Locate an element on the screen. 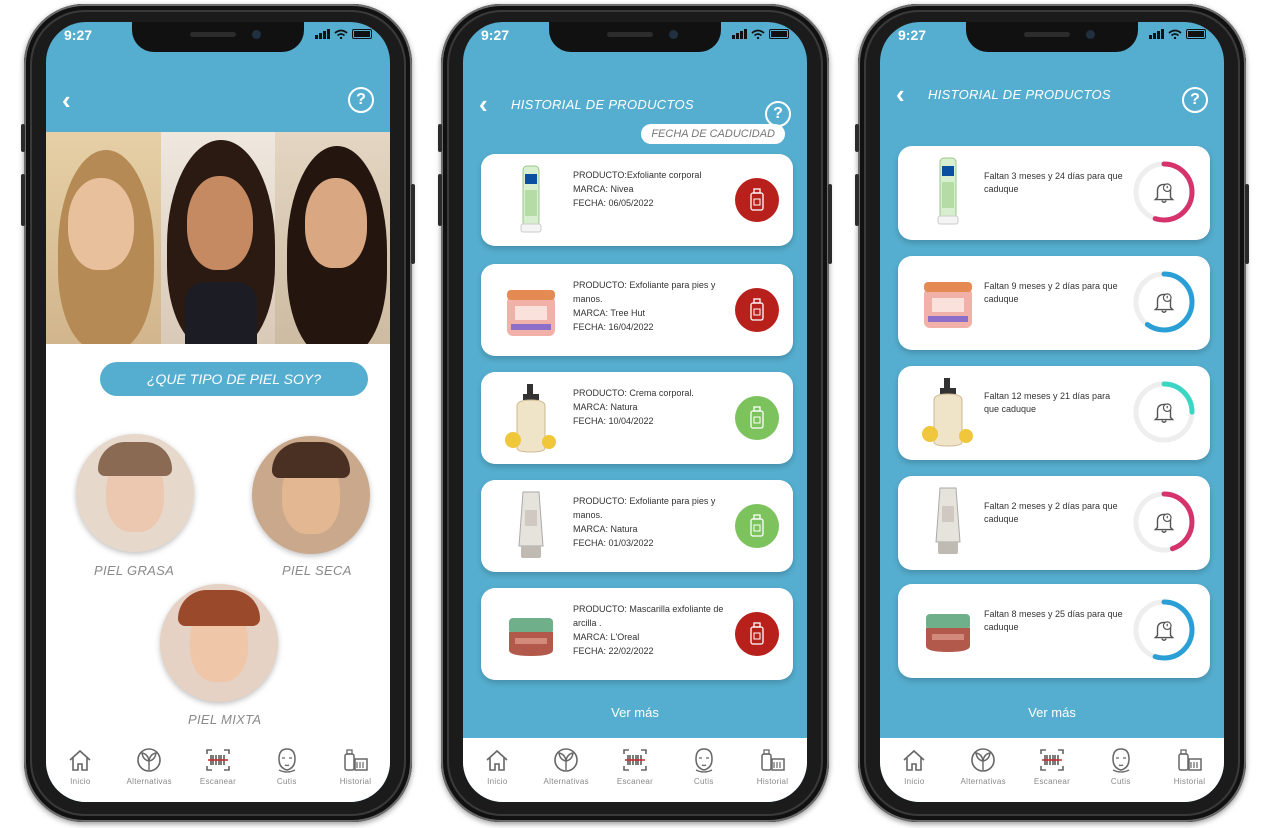 The height and width of the screenshot is (828, 1269). expiry-card: Faltan 9 meses y 2 días para que caduque is located at coordinates (1054, 303).